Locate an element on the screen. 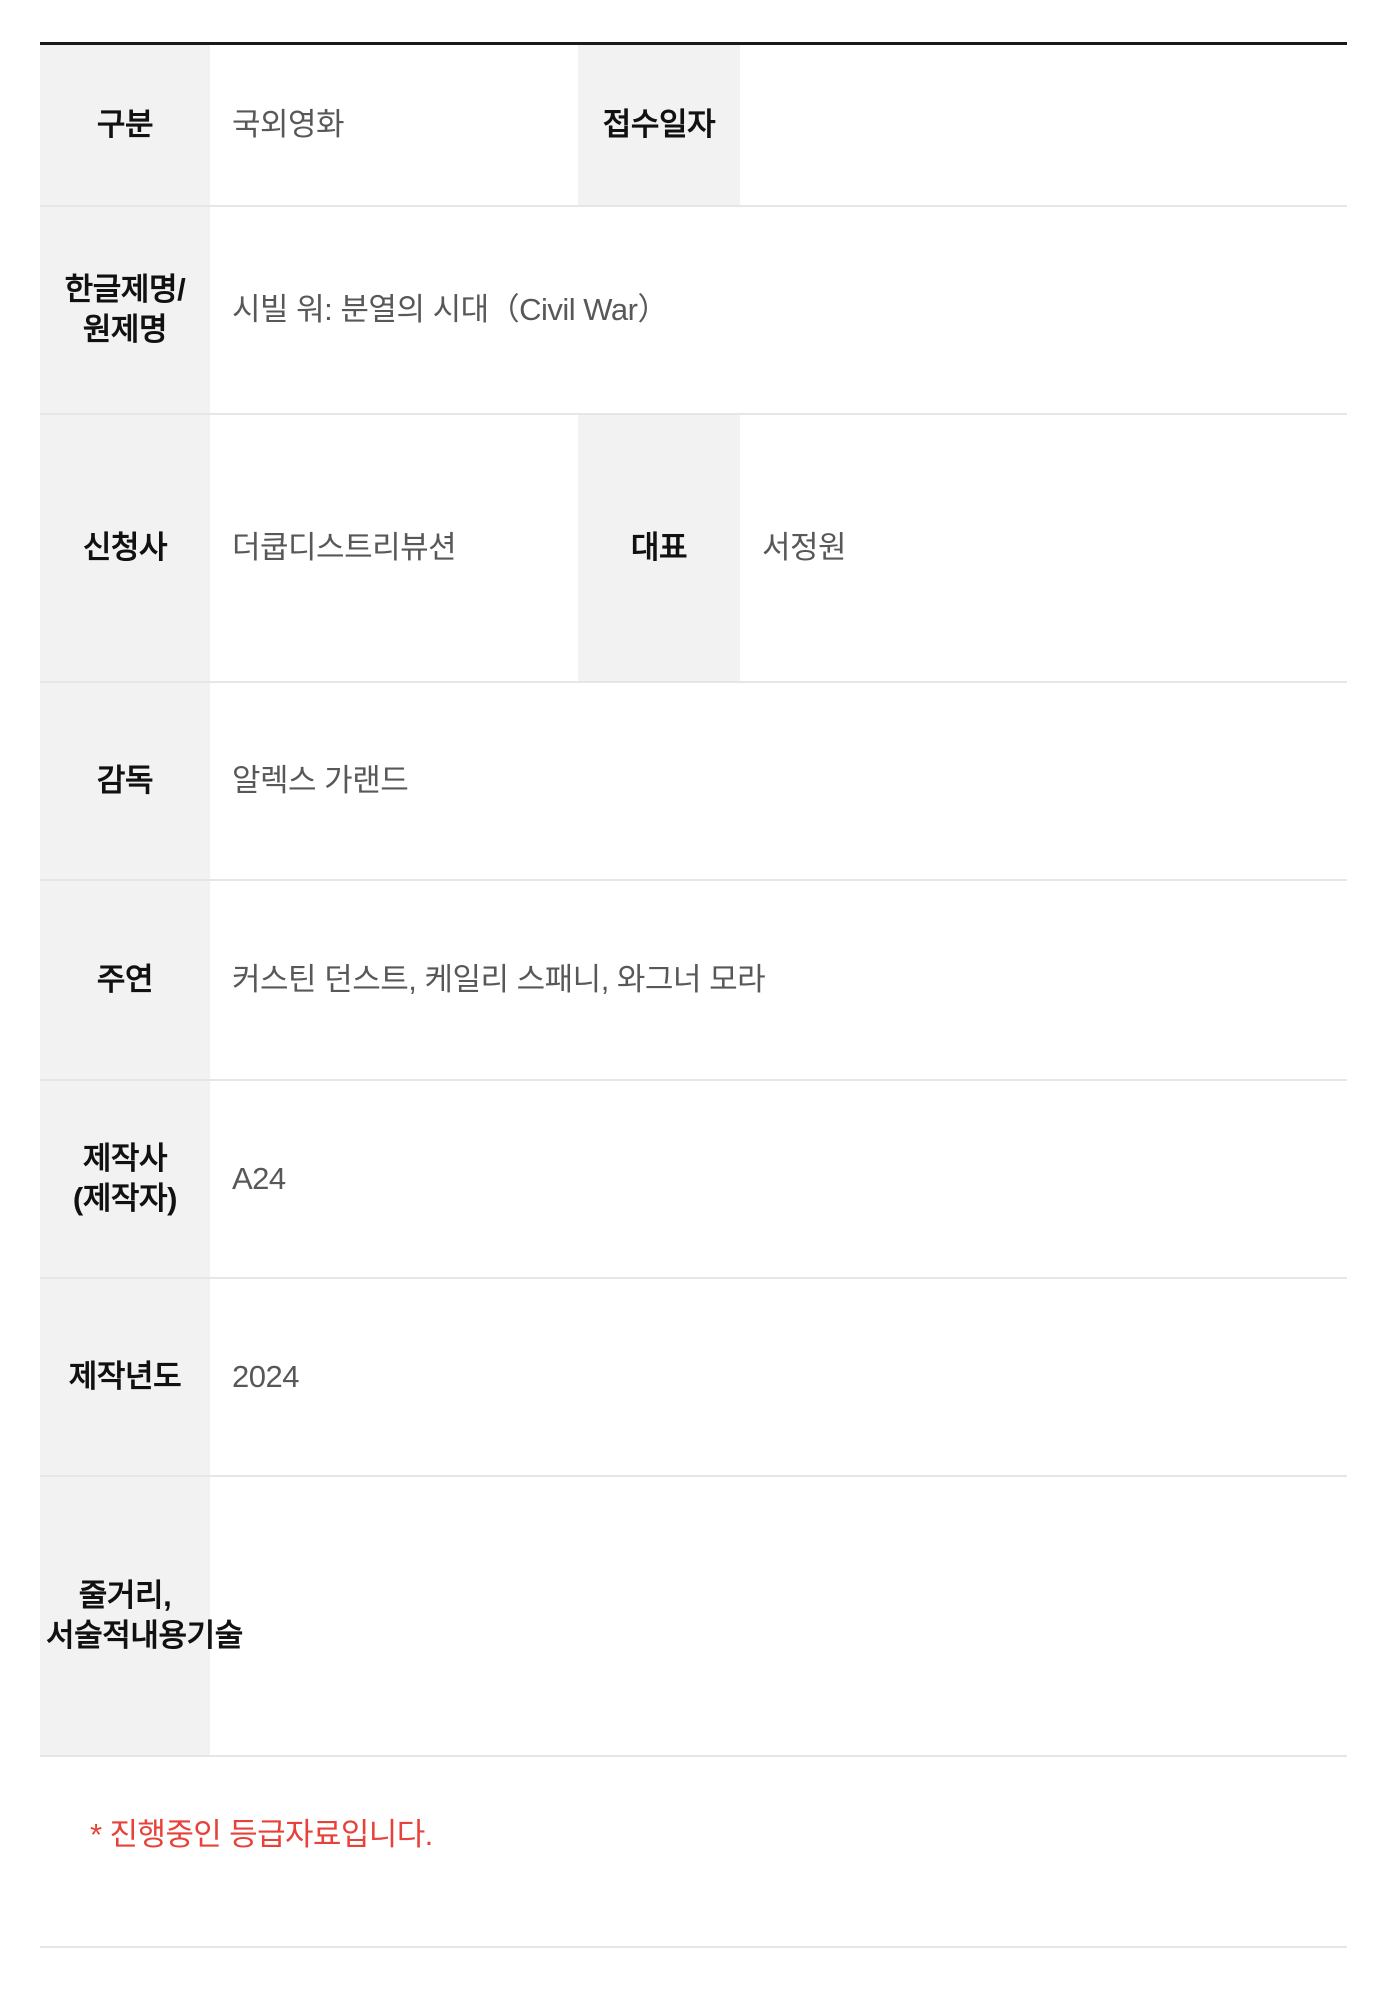 This screenshot has height=2007, width=1387. bottom-divider is located at coordinates (693, 1947).